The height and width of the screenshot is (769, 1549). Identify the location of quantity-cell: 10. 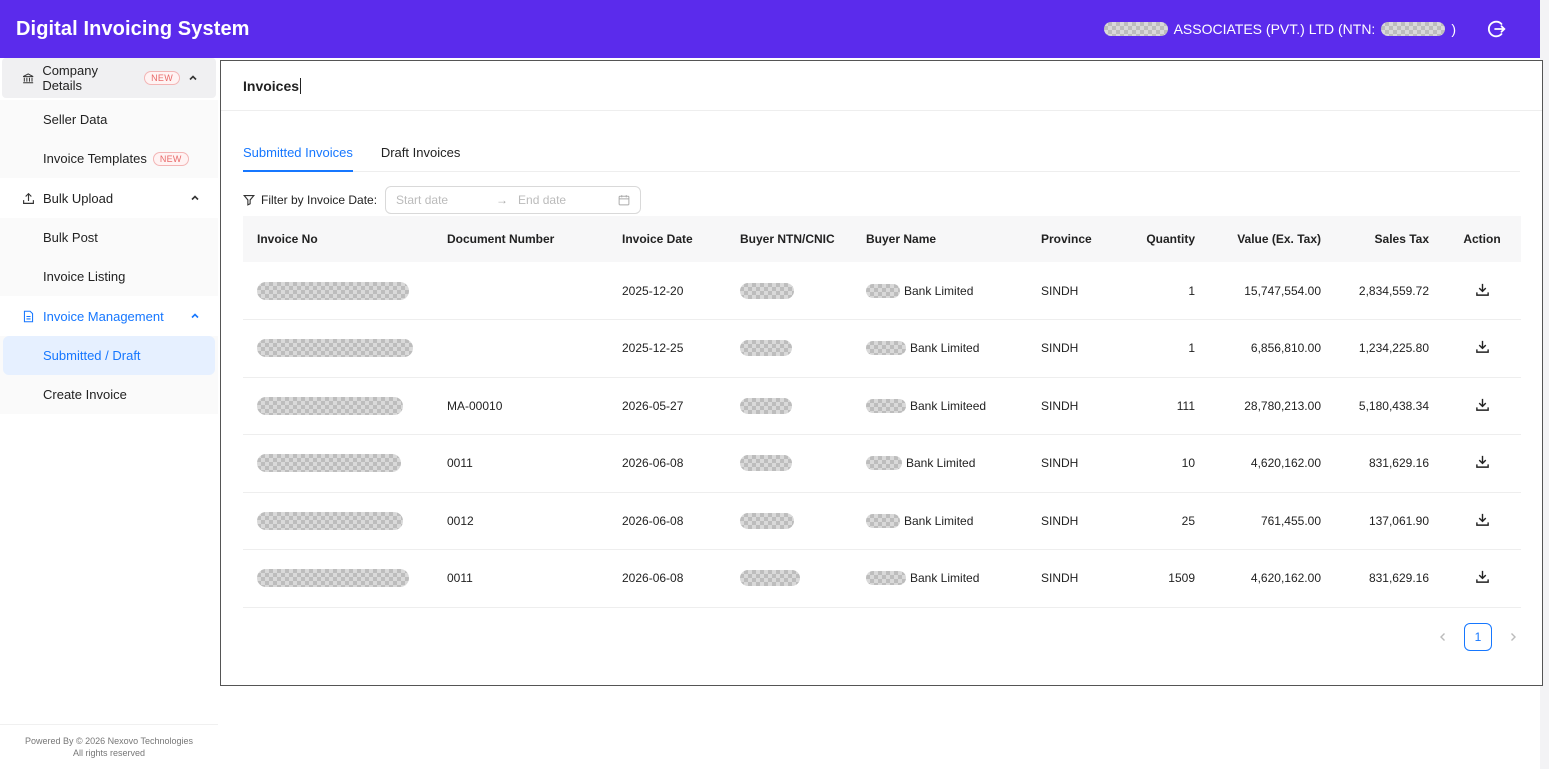
(1166, 463).